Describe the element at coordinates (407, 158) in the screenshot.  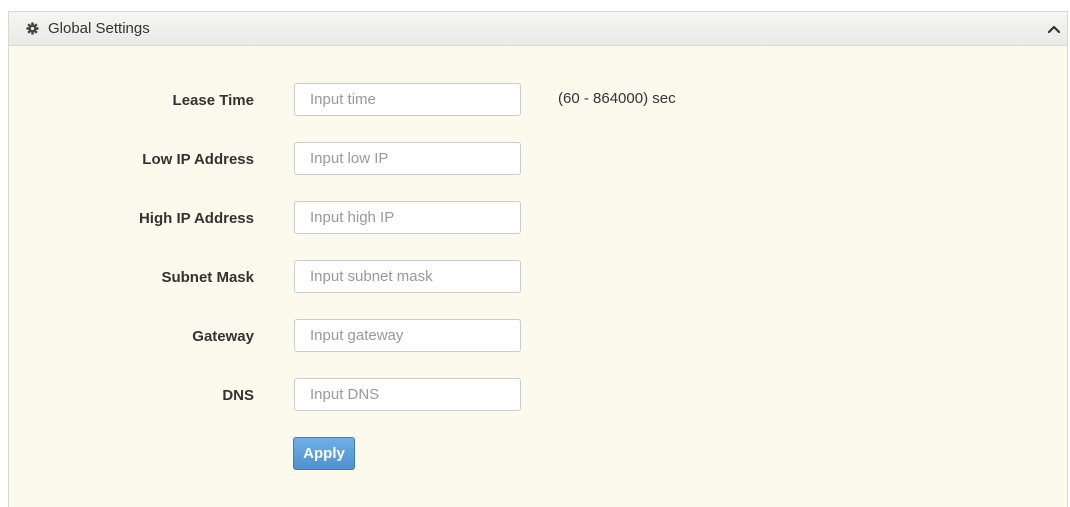
I see `low-ip-address-input` at that location.